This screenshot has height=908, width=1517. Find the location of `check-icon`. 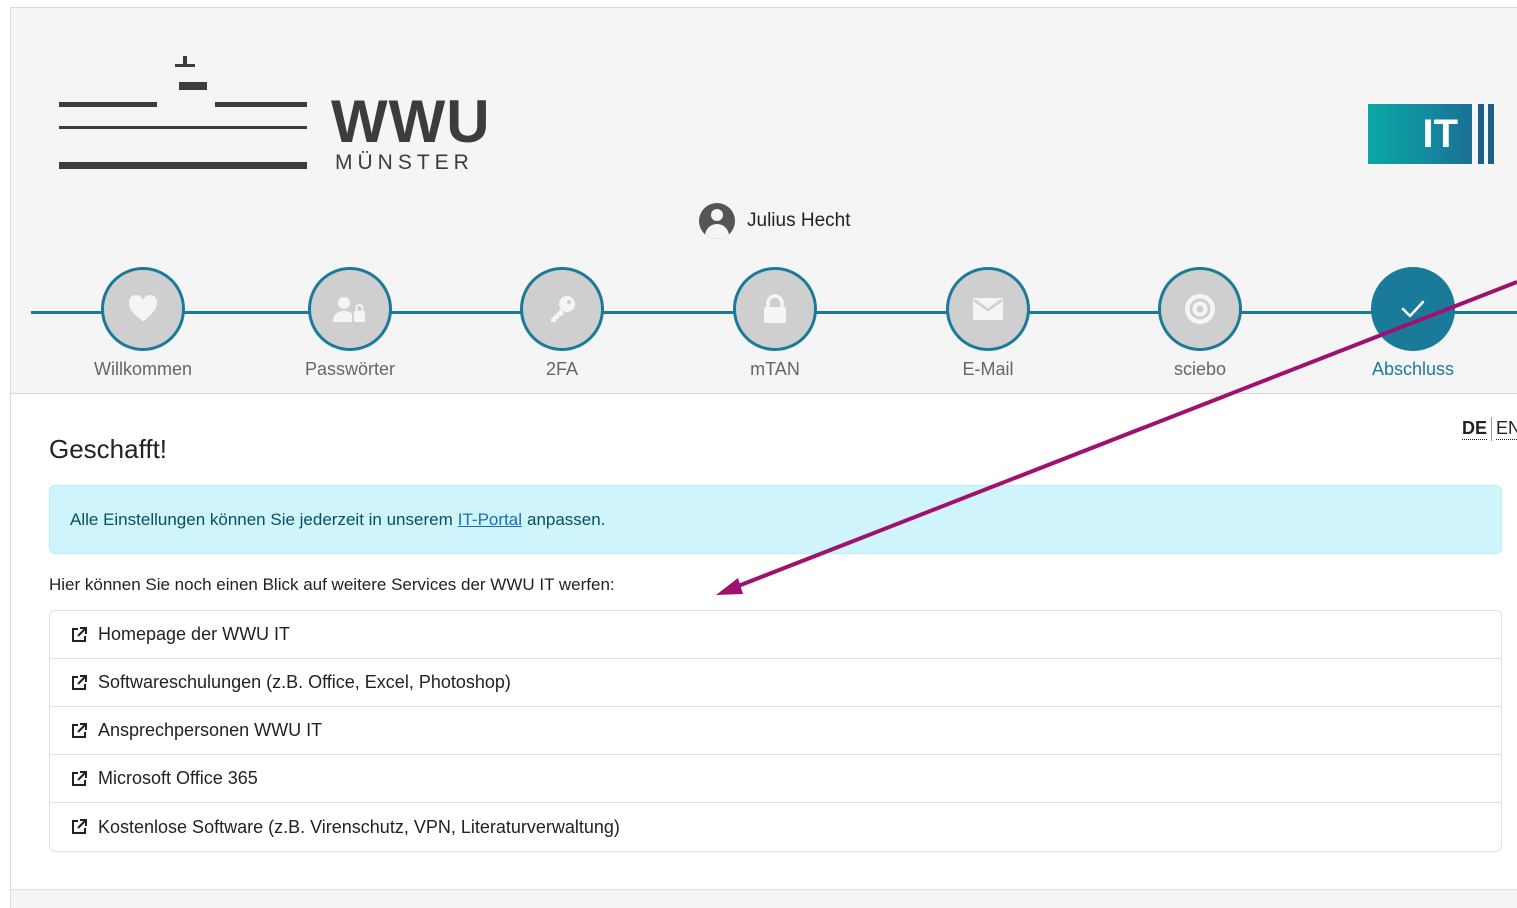

check-icon is located at coordinates (1413, 309).